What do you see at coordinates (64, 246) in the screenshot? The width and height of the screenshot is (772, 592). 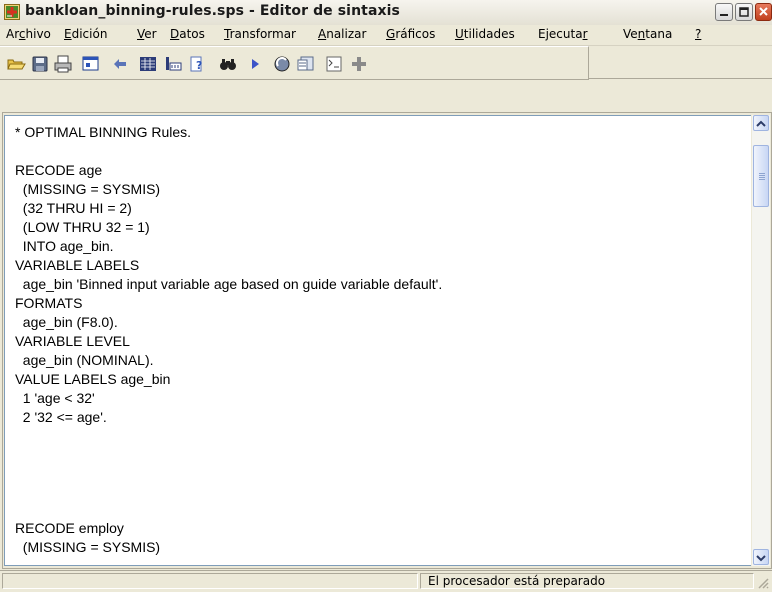 I see `code-line: INTO age_bin.` at bounding box center [64, 246].